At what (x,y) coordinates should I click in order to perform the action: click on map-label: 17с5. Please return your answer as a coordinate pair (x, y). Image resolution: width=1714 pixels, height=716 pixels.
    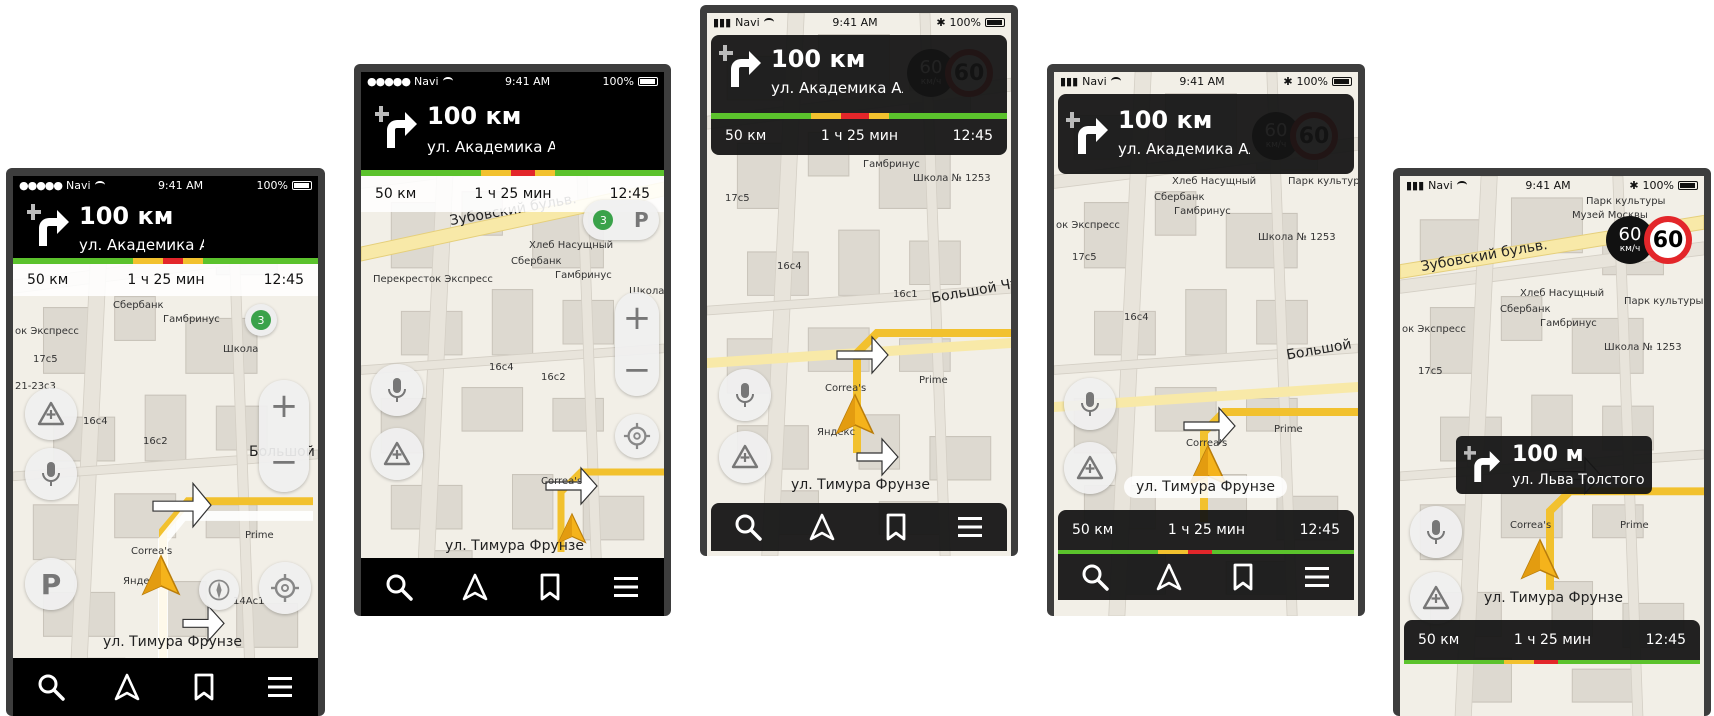
    Looking at the image, I should click on (45, 359).